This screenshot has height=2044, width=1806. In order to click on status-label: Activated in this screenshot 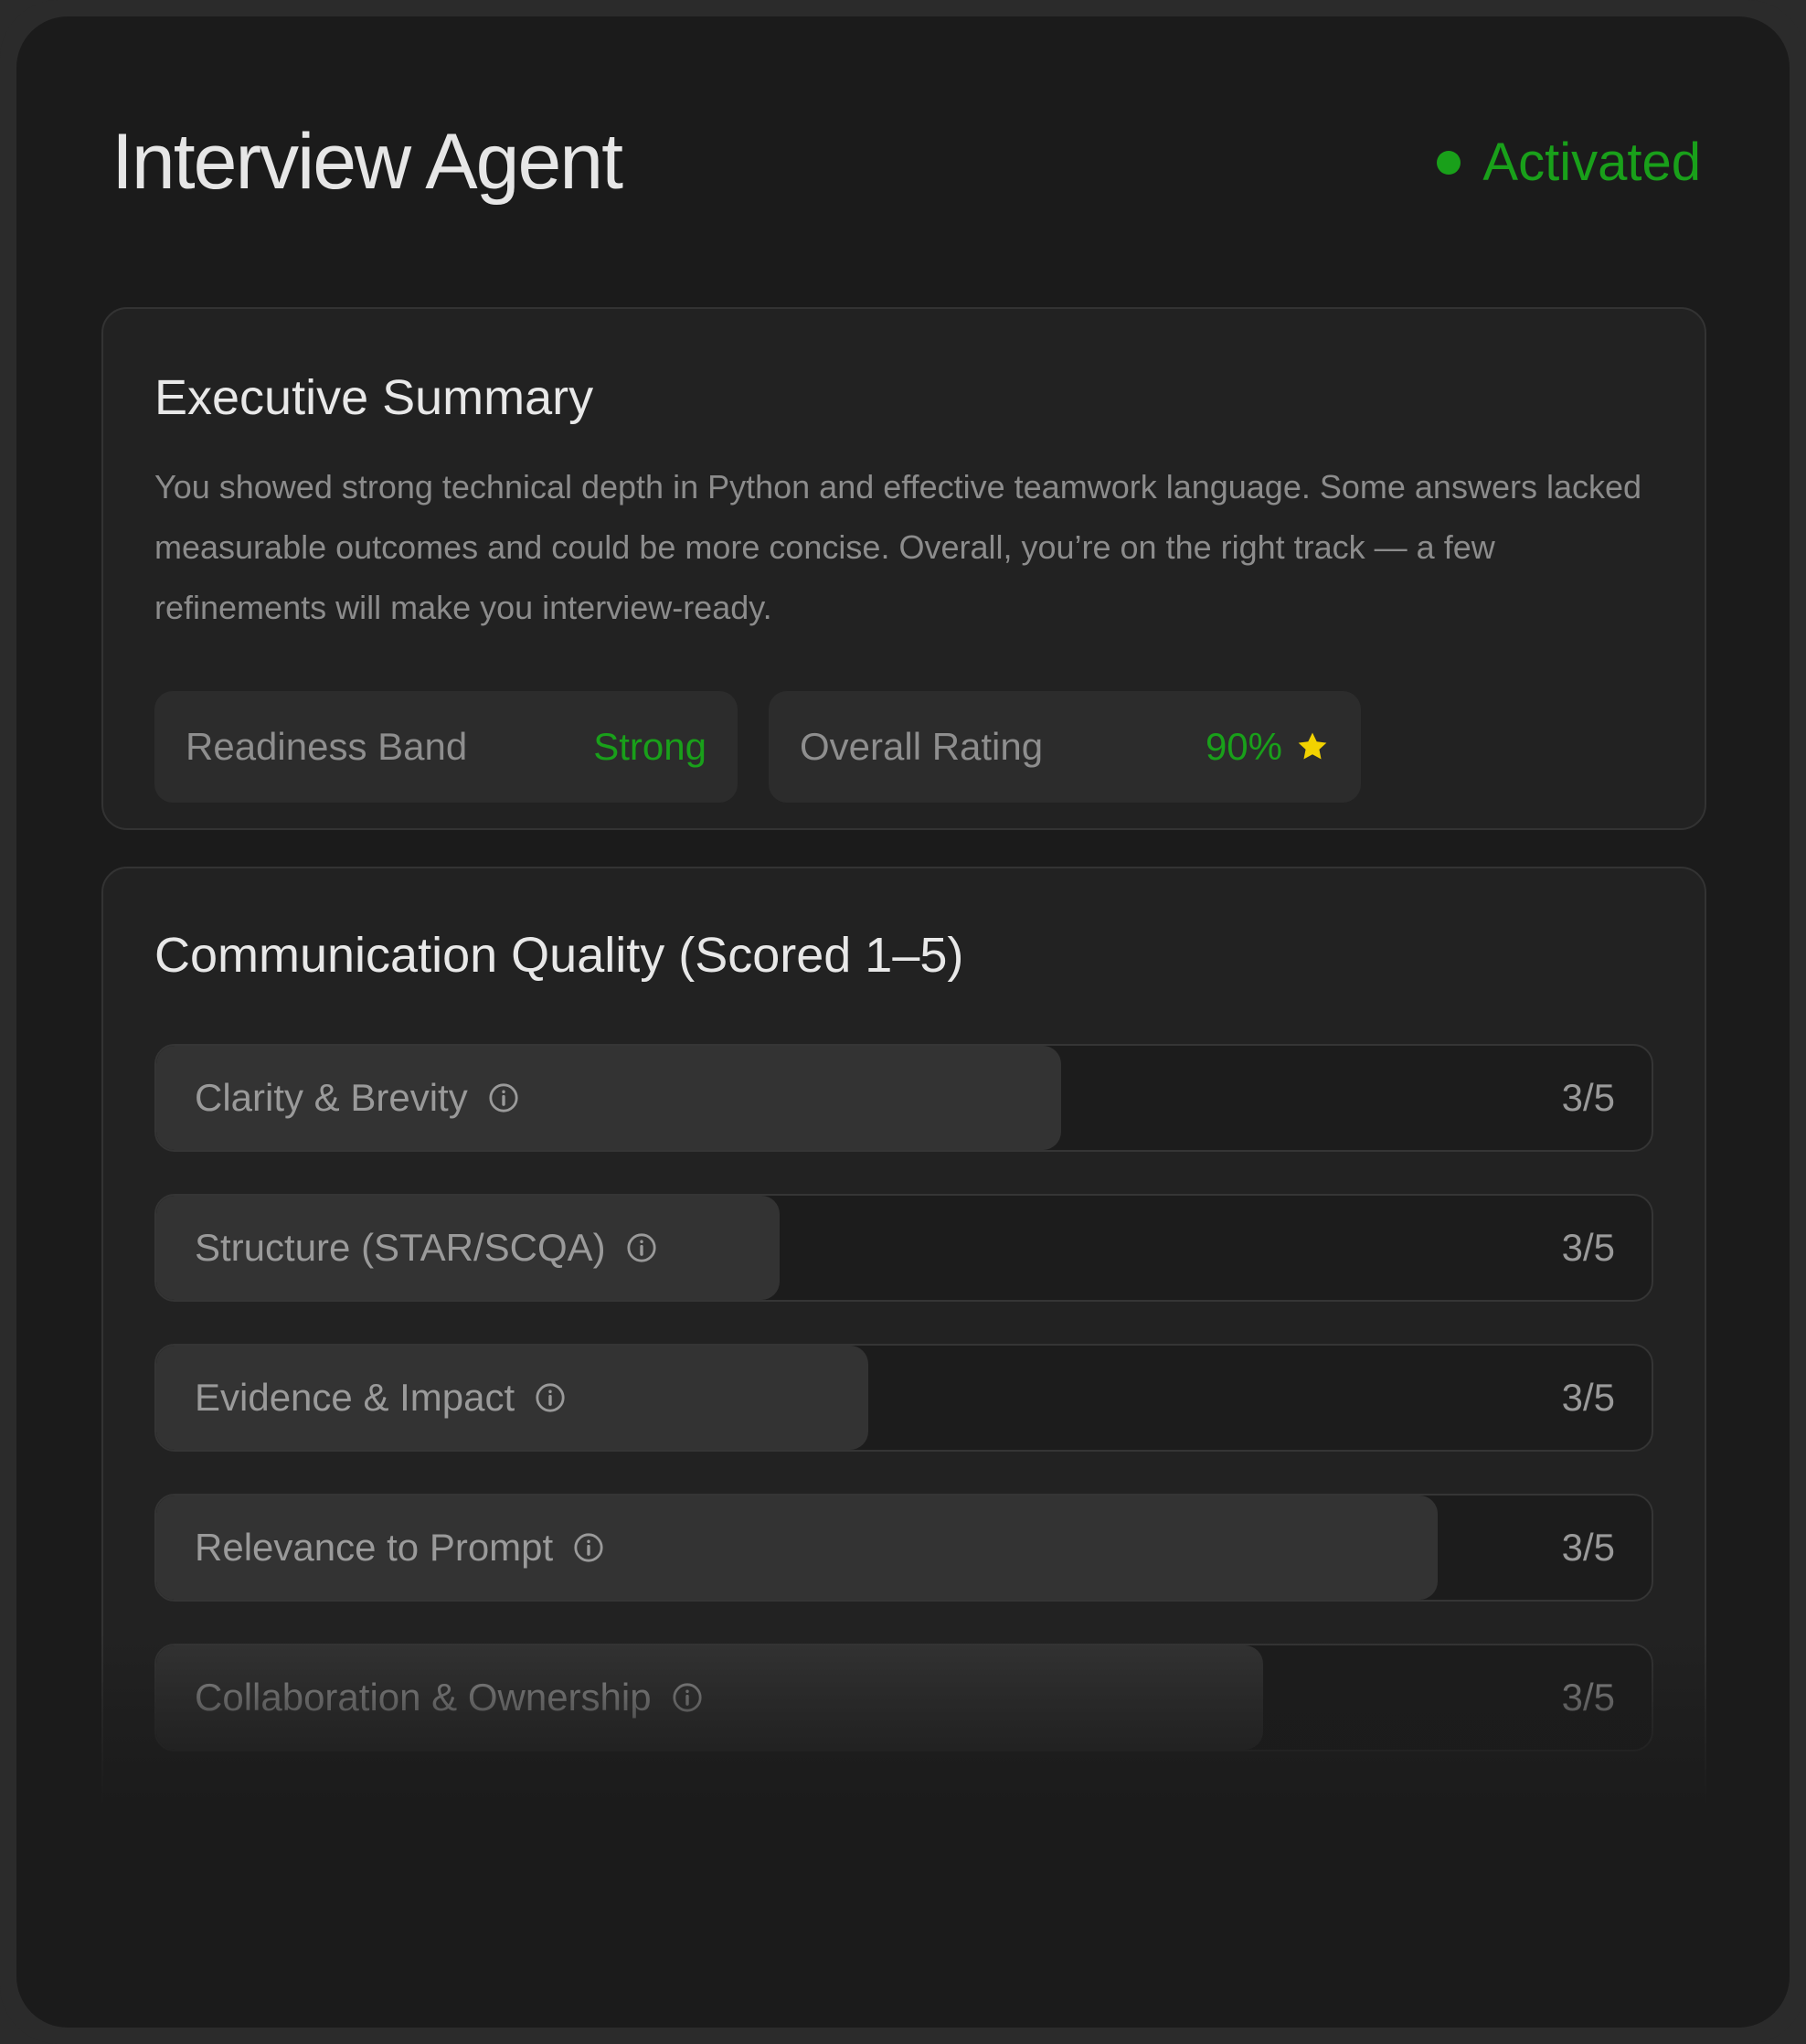, I will do `click(1591, 162)`.